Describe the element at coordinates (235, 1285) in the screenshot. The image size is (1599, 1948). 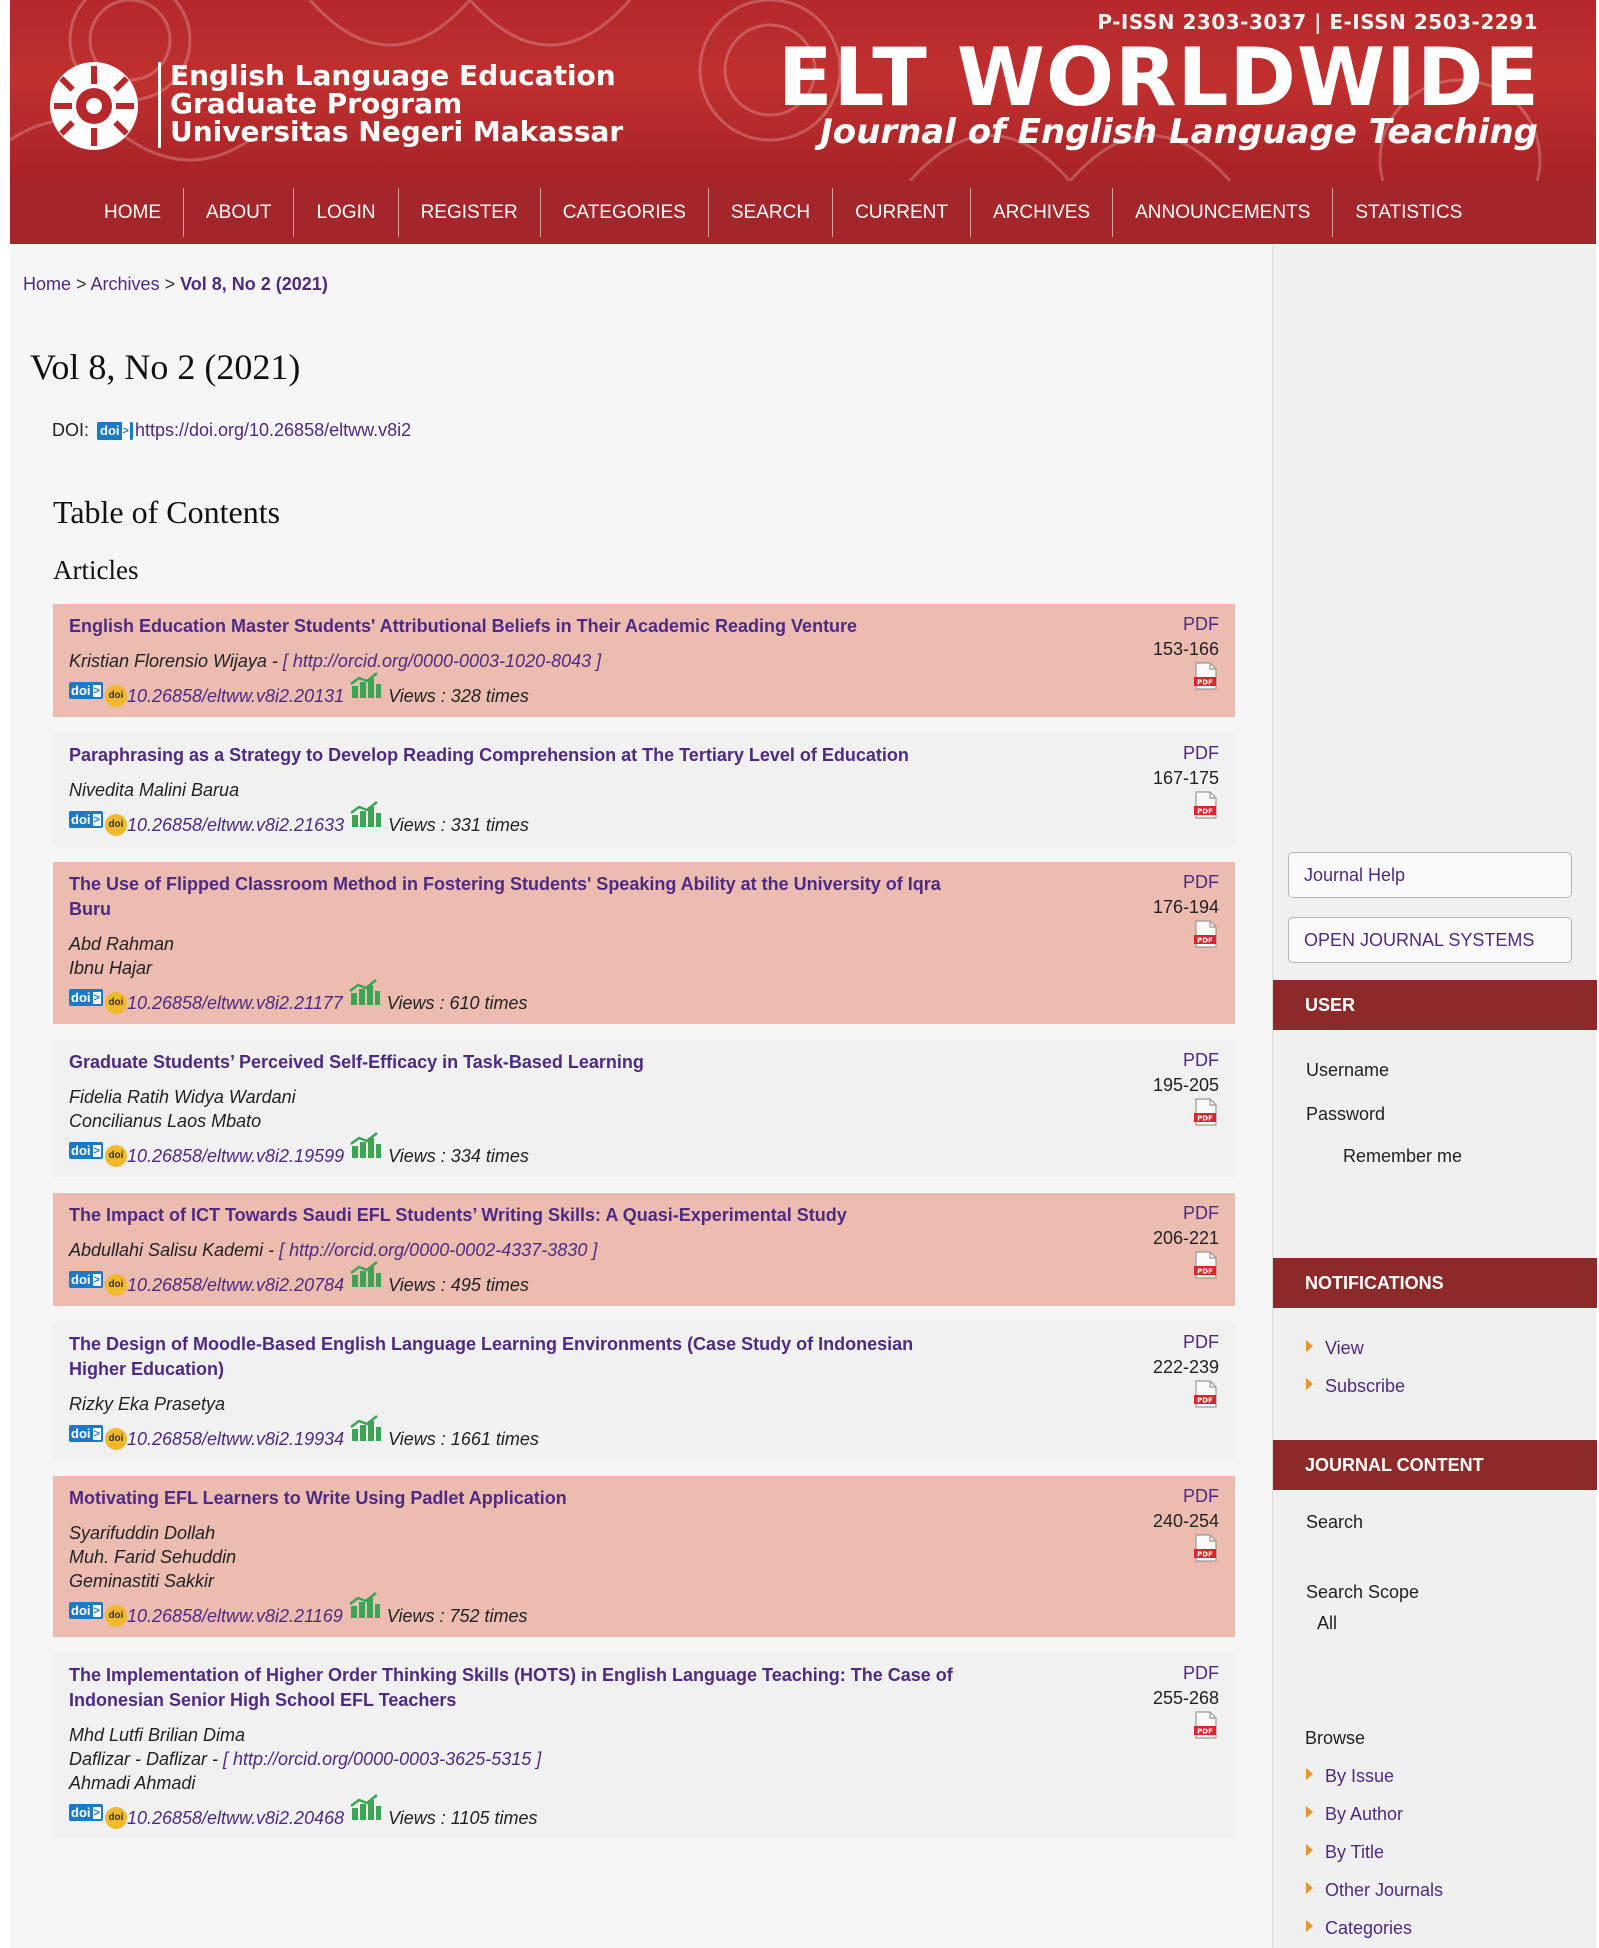
I see `article-doi-link: 10.26858/eltww.v8i2.20784` at that location.